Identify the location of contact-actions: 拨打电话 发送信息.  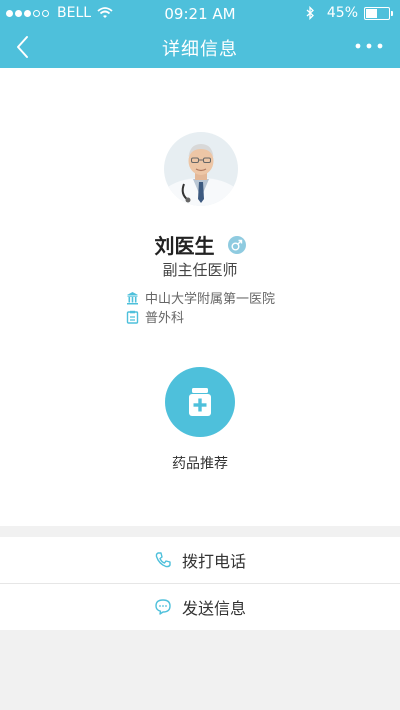
(200, 583).